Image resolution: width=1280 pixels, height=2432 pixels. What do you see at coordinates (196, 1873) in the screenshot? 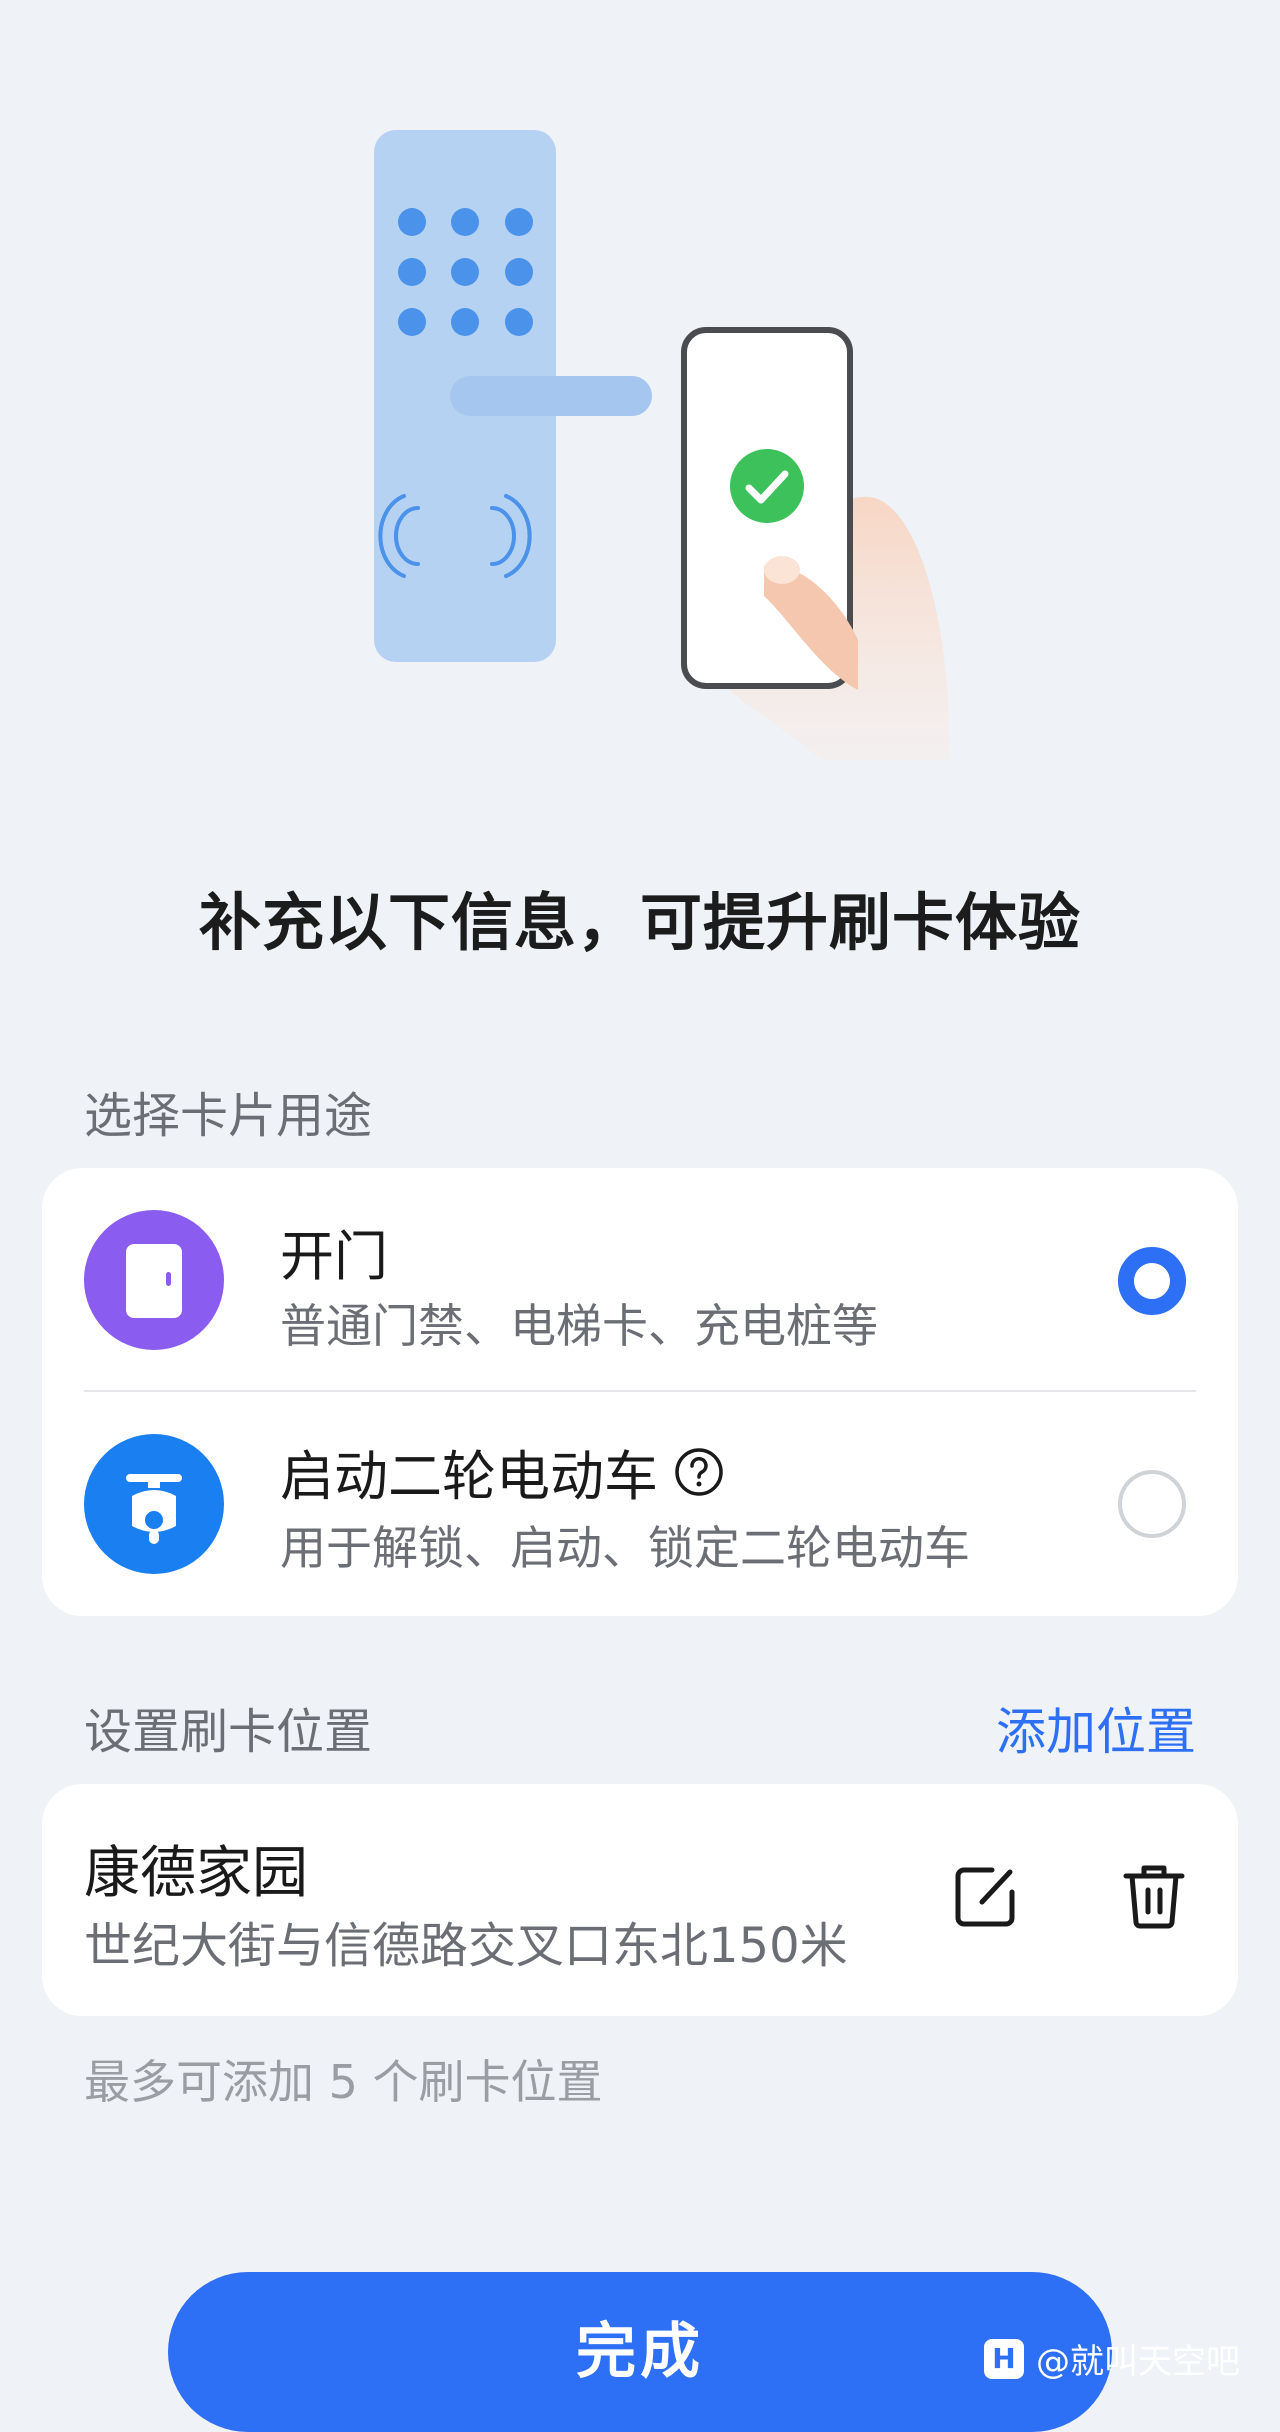
I see `location-name: 康德家园` at bounding box center [196, 1873].